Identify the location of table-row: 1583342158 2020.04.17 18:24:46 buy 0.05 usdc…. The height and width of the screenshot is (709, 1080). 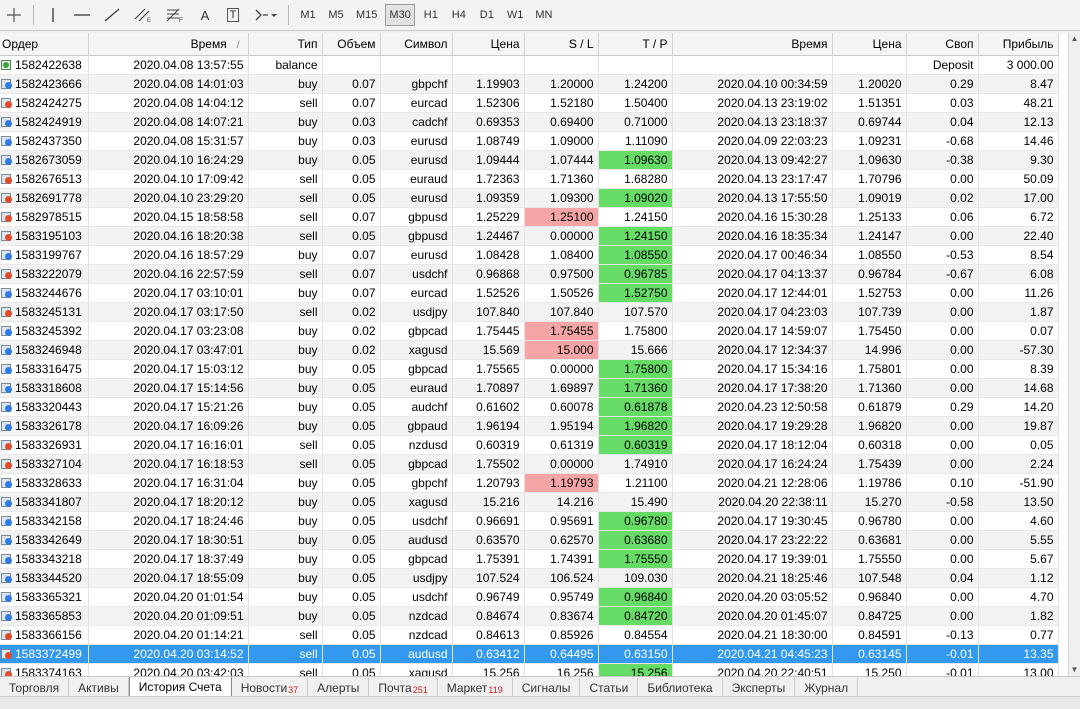
(529, 521).